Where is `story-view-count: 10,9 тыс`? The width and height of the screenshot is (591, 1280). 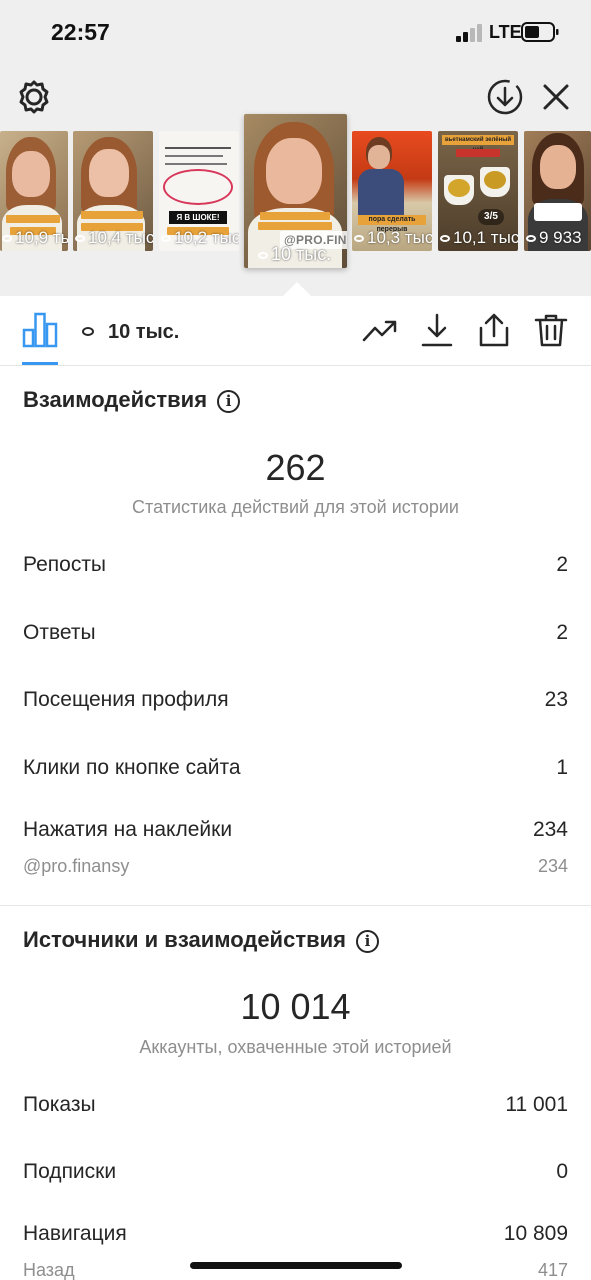 story-view-count: 10,9 тыс is located at coordinates (41, 237).